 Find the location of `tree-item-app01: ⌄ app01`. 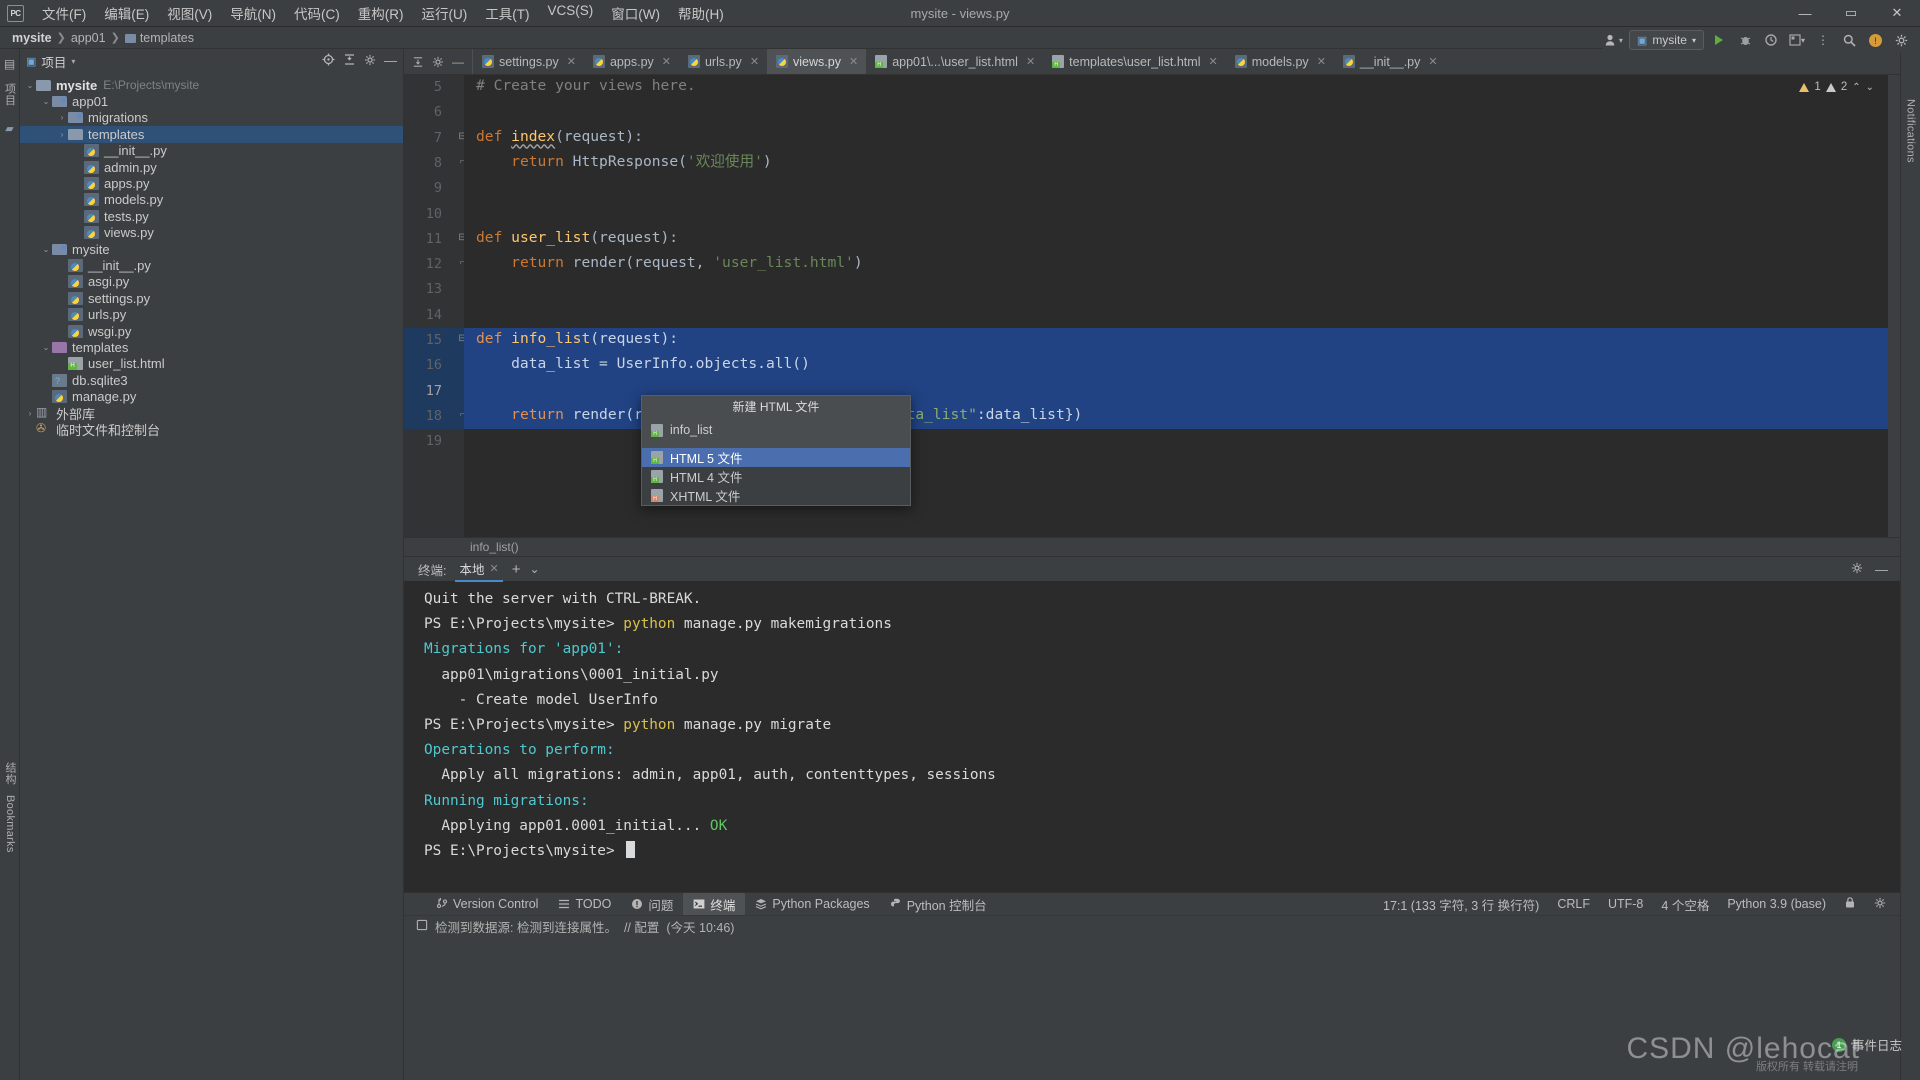

tree-item-app01: ⌄ app01 is located at coordinates (211, 101).